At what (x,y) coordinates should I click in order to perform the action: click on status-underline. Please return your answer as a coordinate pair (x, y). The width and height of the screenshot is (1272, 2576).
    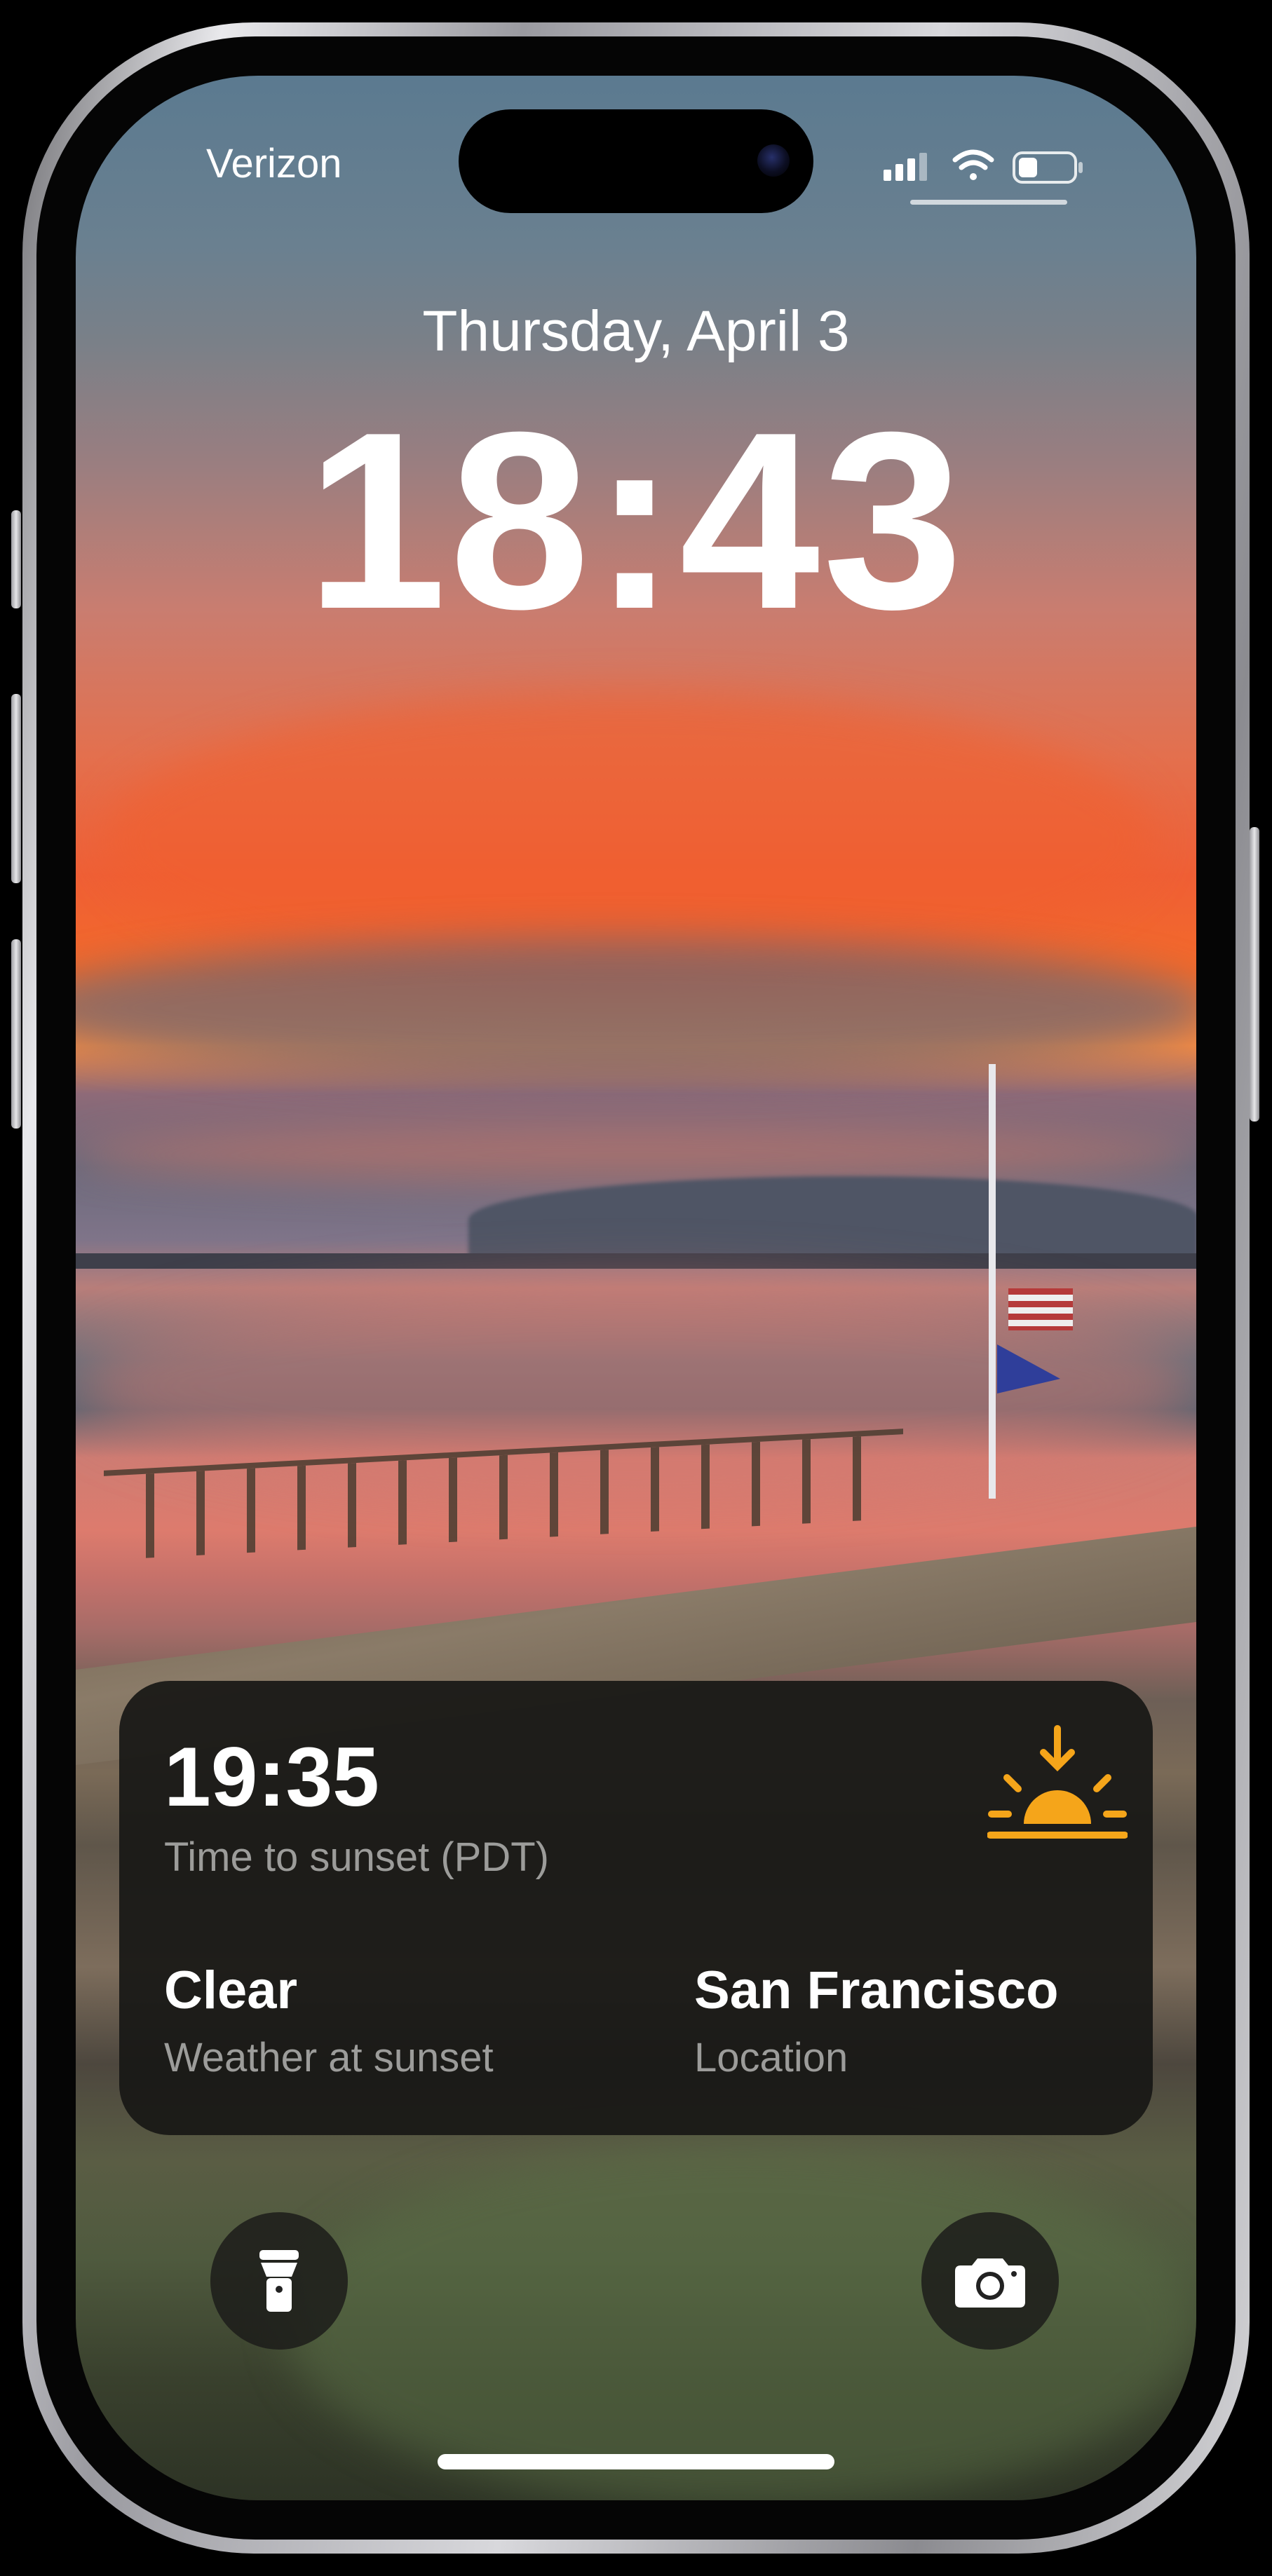
    Looking at the image, I should click on (988, 202).